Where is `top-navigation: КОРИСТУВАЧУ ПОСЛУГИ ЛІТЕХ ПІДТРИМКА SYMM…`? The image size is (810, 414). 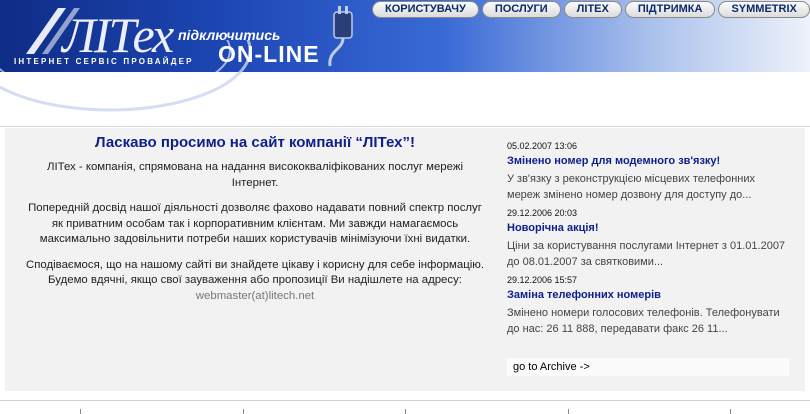 top-navigation: КОРИСТУВАЧУ ПОСЛУГИ ЛІТЕХ ПІДТРИМКА SYMM… is located at coordinates (591, 9).